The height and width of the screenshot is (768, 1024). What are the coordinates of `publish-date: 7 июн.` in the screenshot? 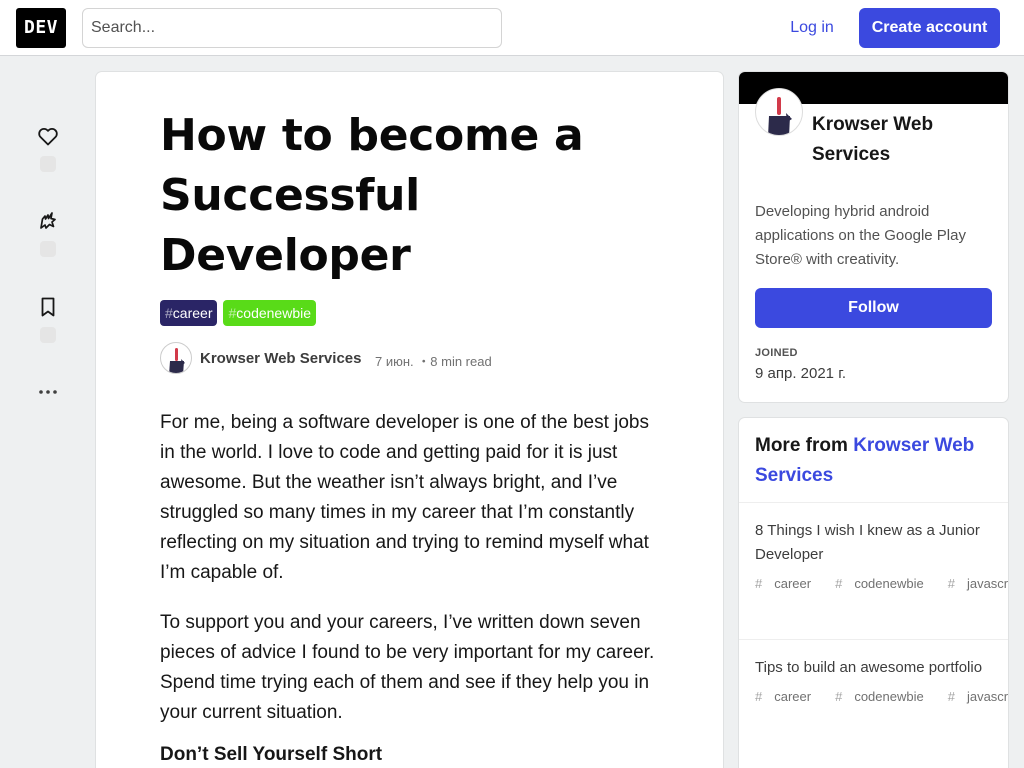 It's located at (394, 361).